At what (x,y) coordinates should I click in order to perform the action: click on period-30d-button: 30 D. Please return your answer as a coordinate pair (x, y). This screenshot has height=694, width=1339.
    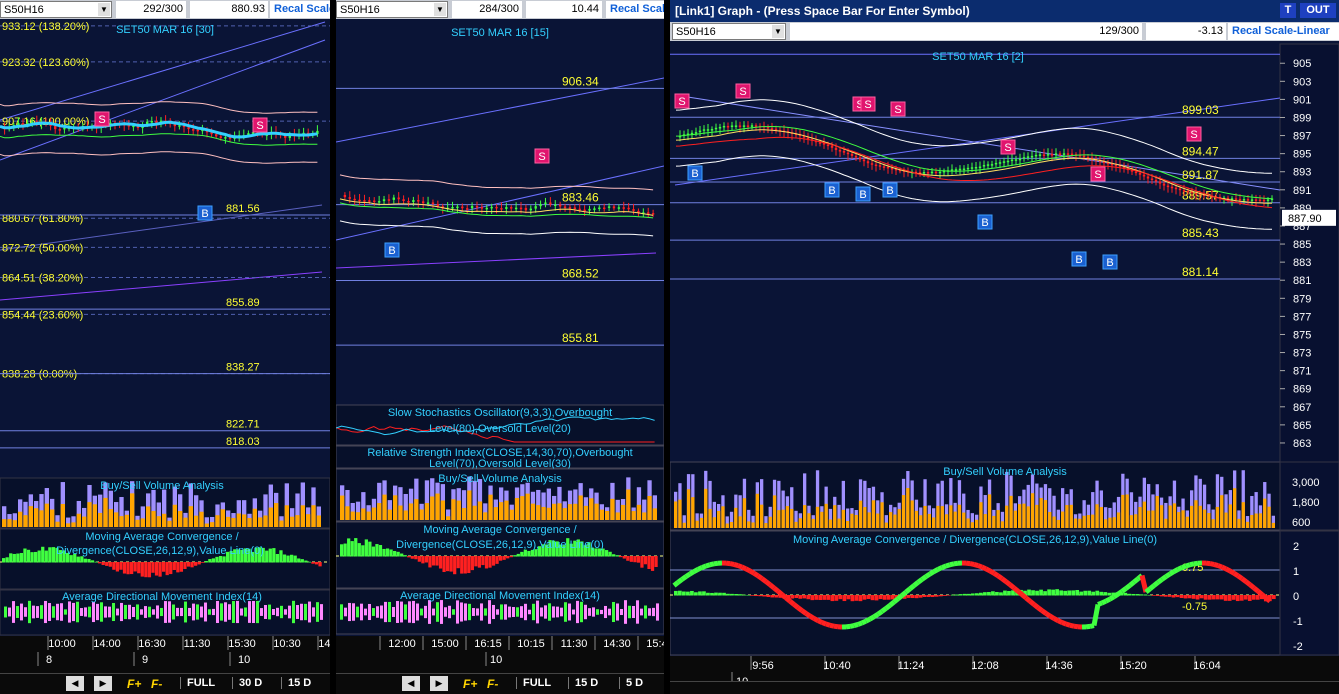
    Looking at the image, I should click on (247, 683).